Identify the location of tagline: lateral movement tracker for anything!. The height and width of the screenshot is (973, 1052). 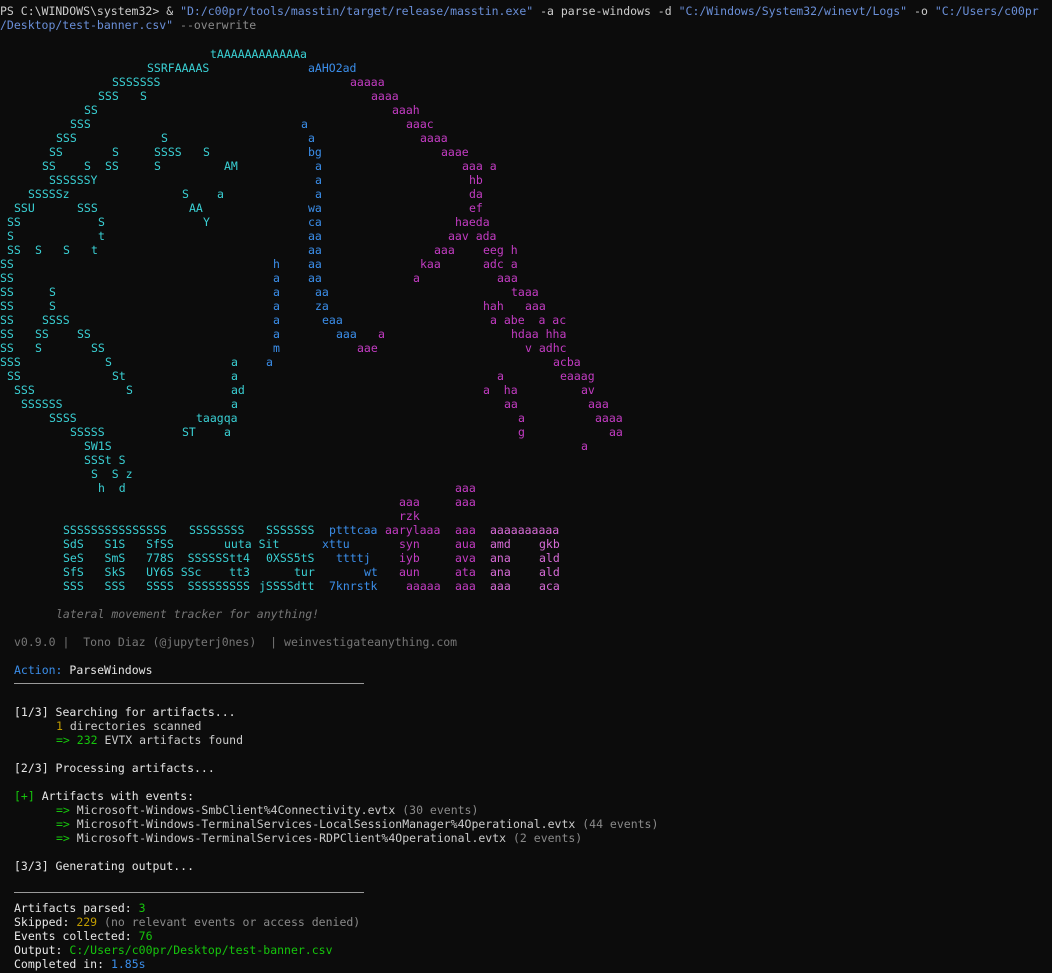
(188, 614).